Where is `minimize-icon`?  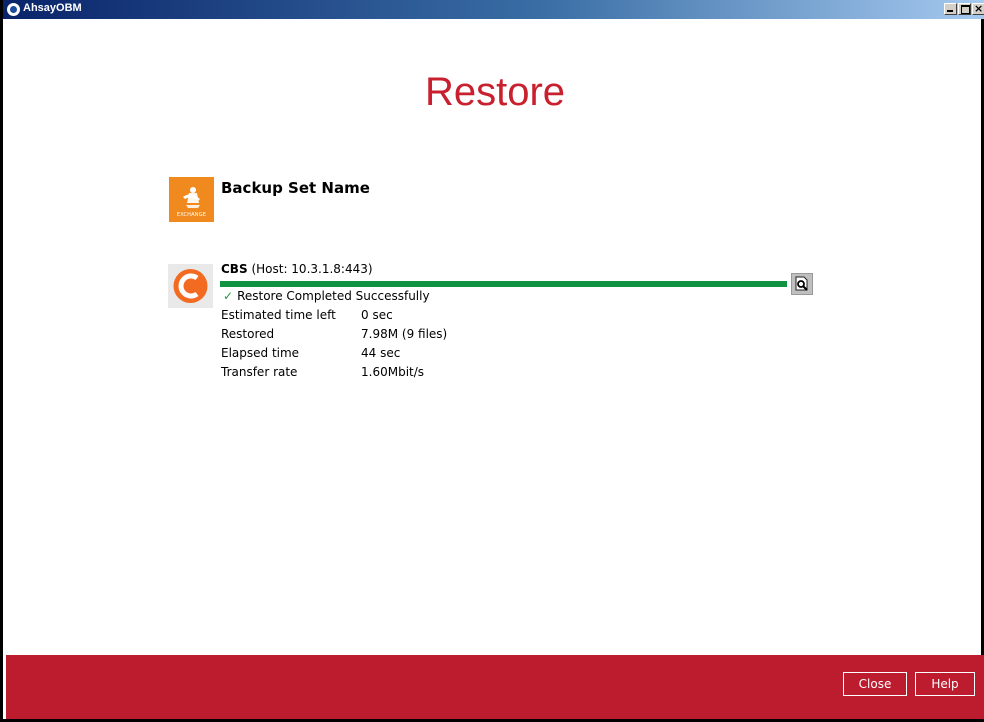 minimize-icon is located at coordinates (950, 11).